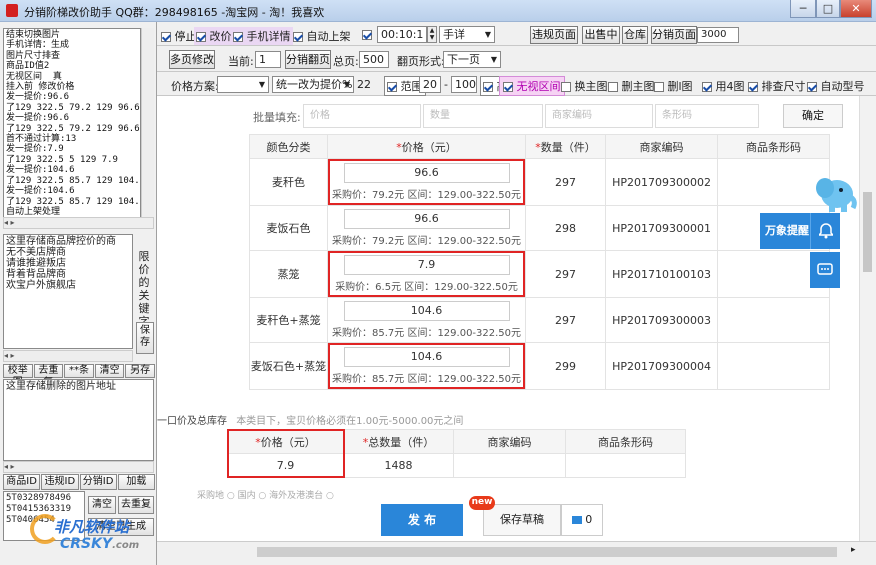  What do you see at coordinates (268, 59) in the screenshot?
I see `current-page-input: 1` at bounding box center [268, 59].